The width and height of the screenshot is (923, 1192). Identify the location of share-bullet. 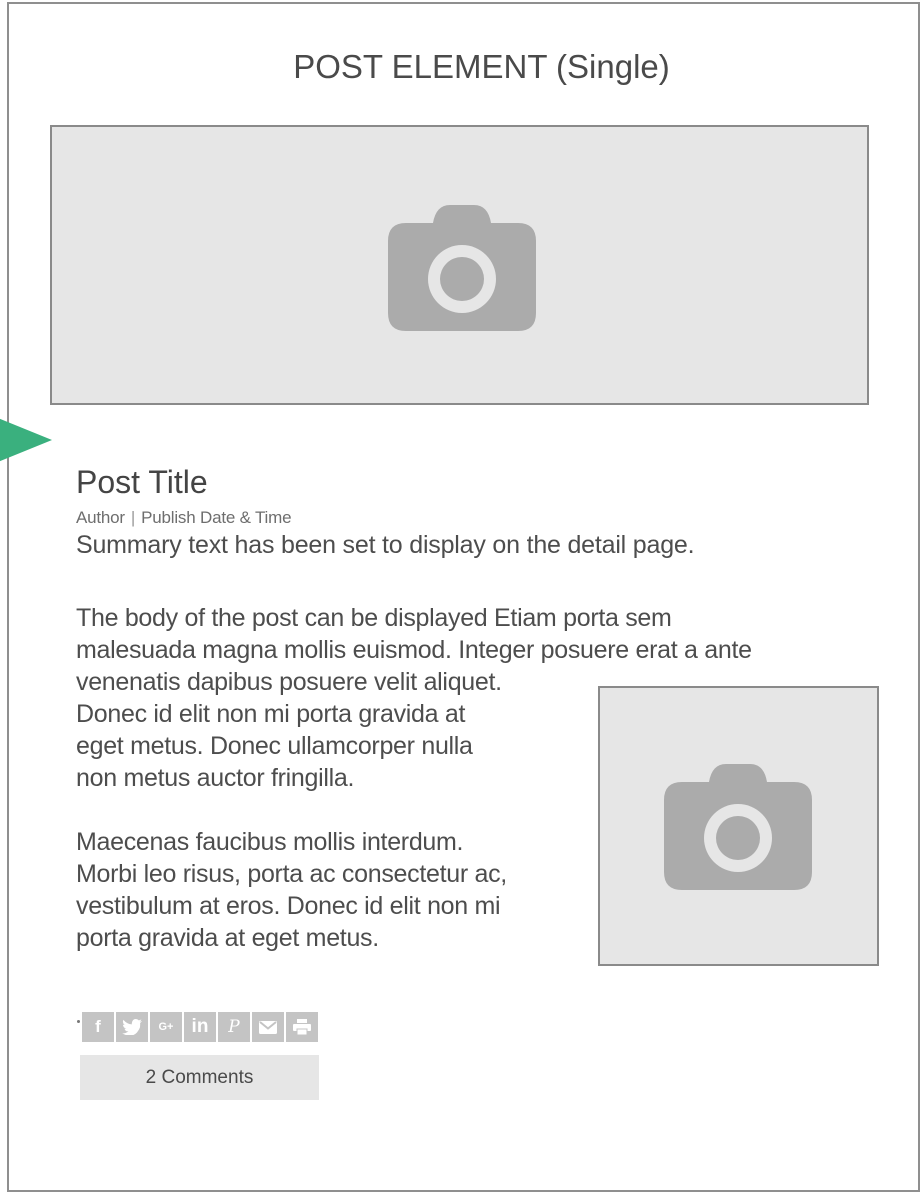
(78, 1021).